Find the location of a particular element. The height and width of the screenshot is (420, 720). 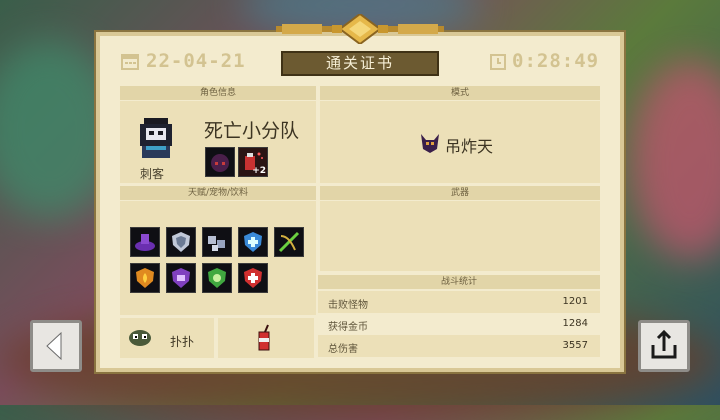

fire-shield-icon is located at coordinates (145, 278).